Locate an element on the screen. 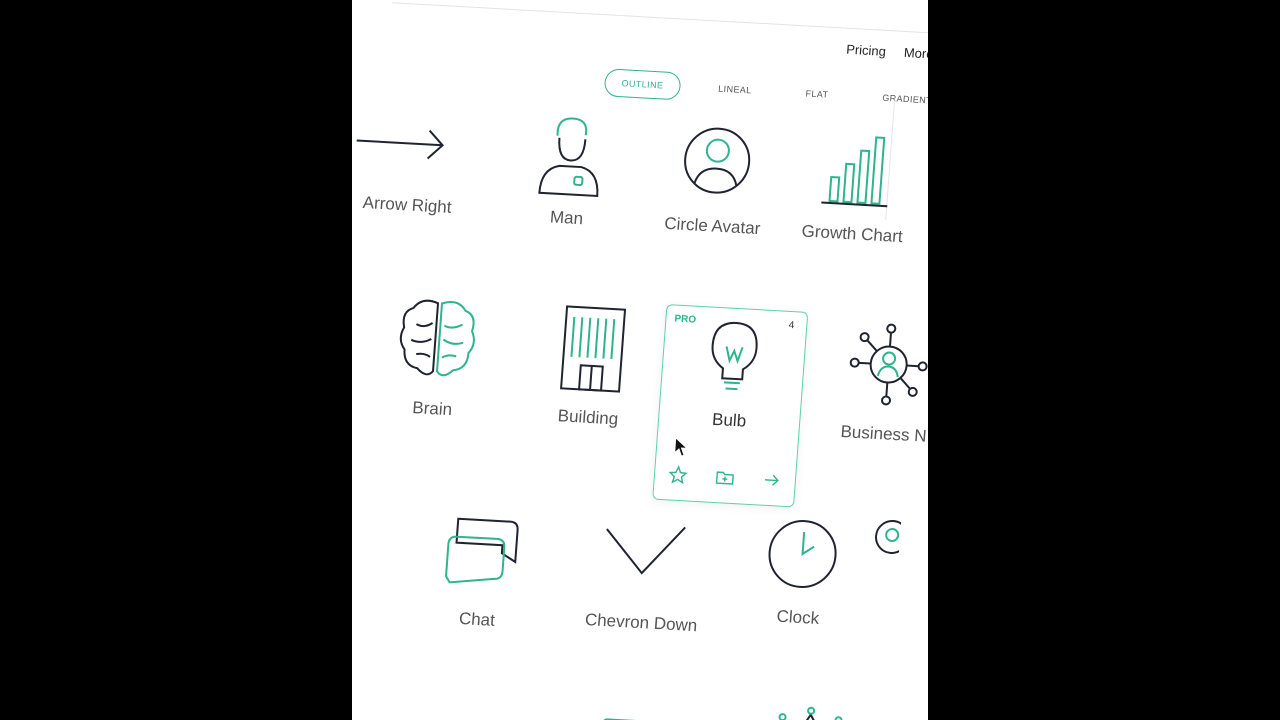 This screenshot has width=1280, height=720. icon-card-bulb: PRO 4 Bulb is located at coordinates (730, 406).